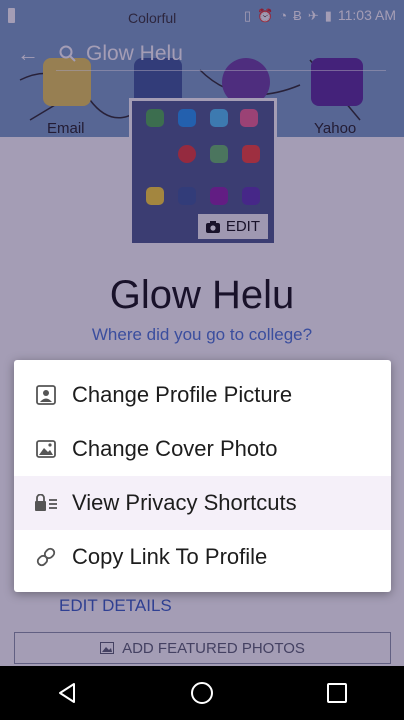  What do you see at coordinates (46, 557) in the screenshot?
I see `link-icon` at bounding box center [46, 557].